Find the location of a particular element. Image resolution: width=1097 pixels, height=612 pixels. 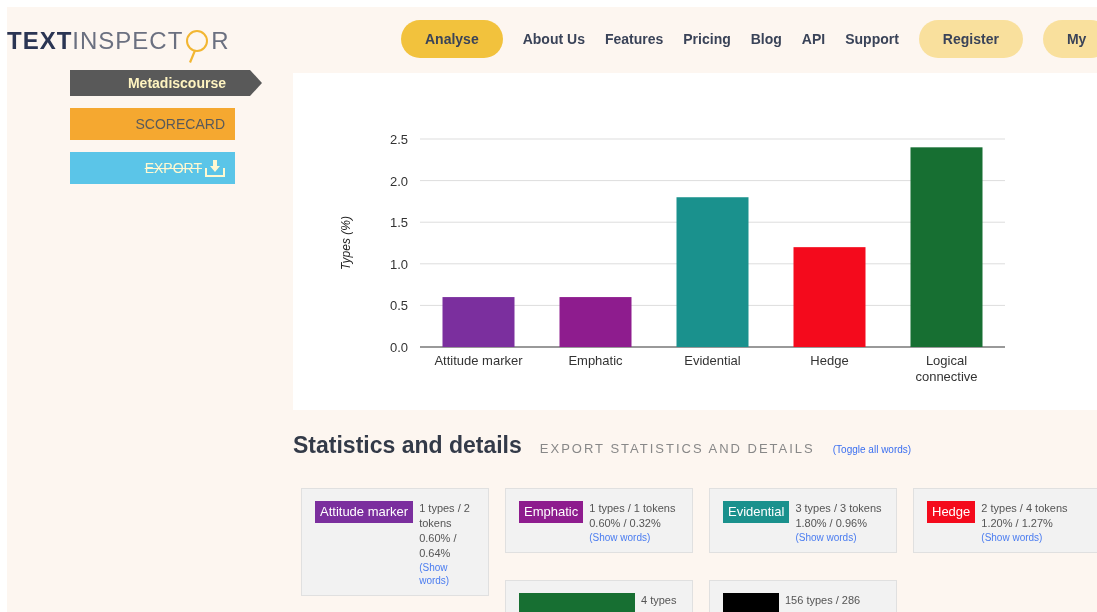

section-heading: Statistics and details is located at coordinates (407, 445).